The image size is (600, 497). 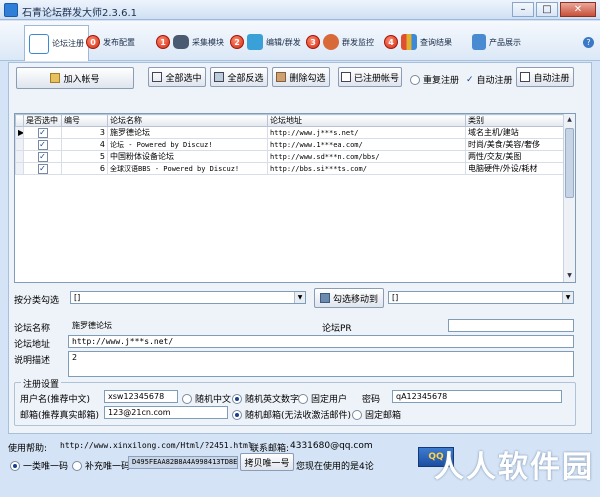 What do you see at coordinates (335, 467) in the screenshot?
I see `usage-notice: 您现在使用的是4论` at bounding box center [335, 467].